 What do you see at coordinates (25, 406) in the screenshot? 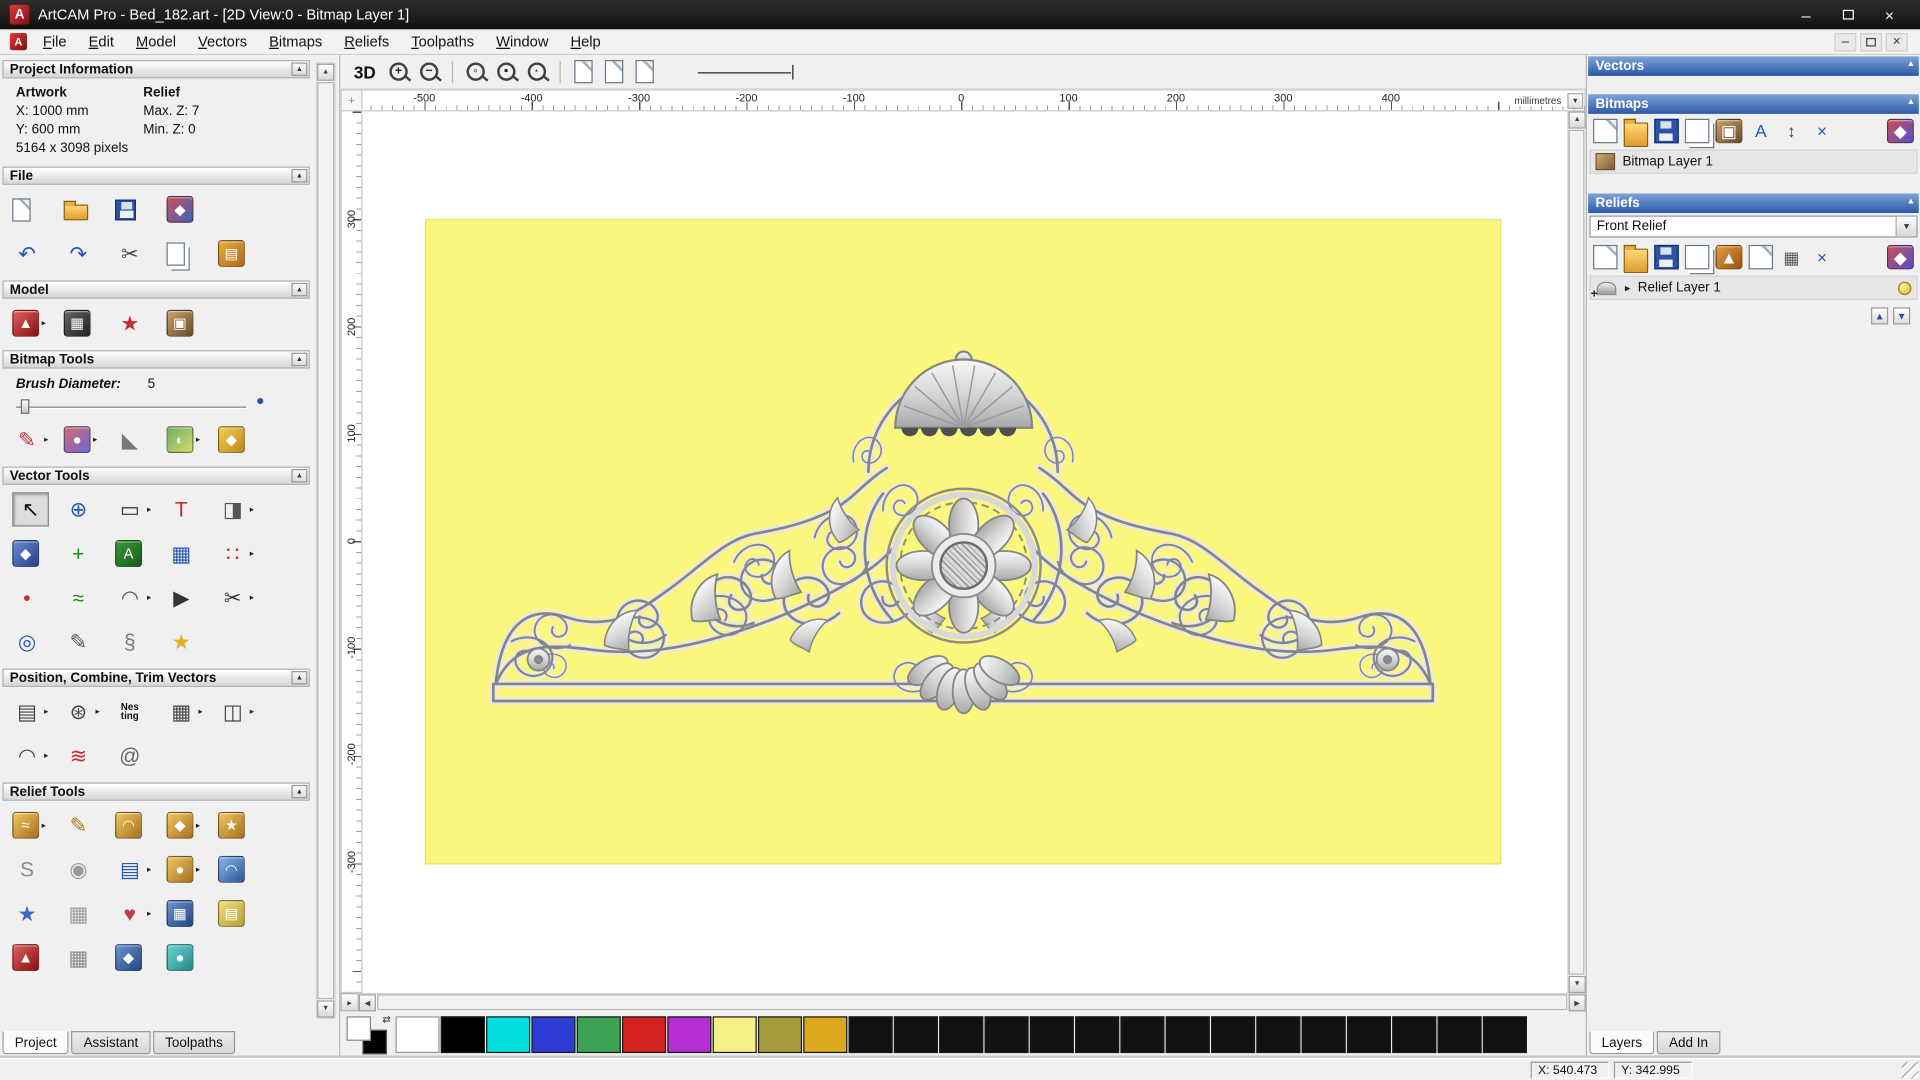
I see `slider-handle` at bounding box center [25, 406].